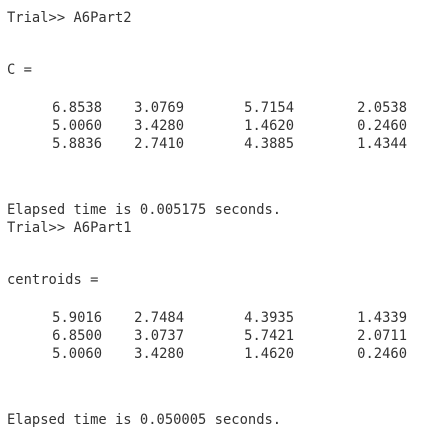  Describe the element at coordinates (159, 108) in the screenshot. I see `matrix-cell: 3.0769` at that location.